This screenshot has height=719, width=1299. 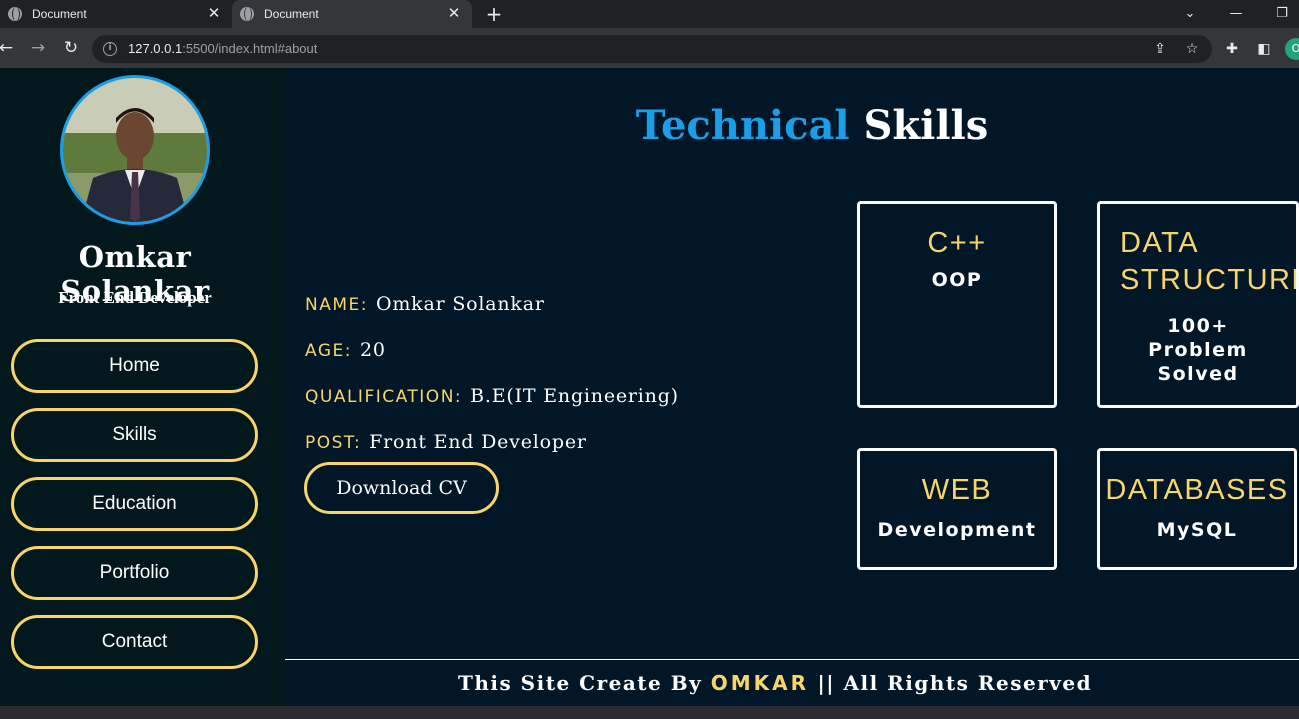 What do you see at coordinates (1232, 49) in the screenshot?
I see `extensions-icon: ✚` at bounding box center [1232, 49].